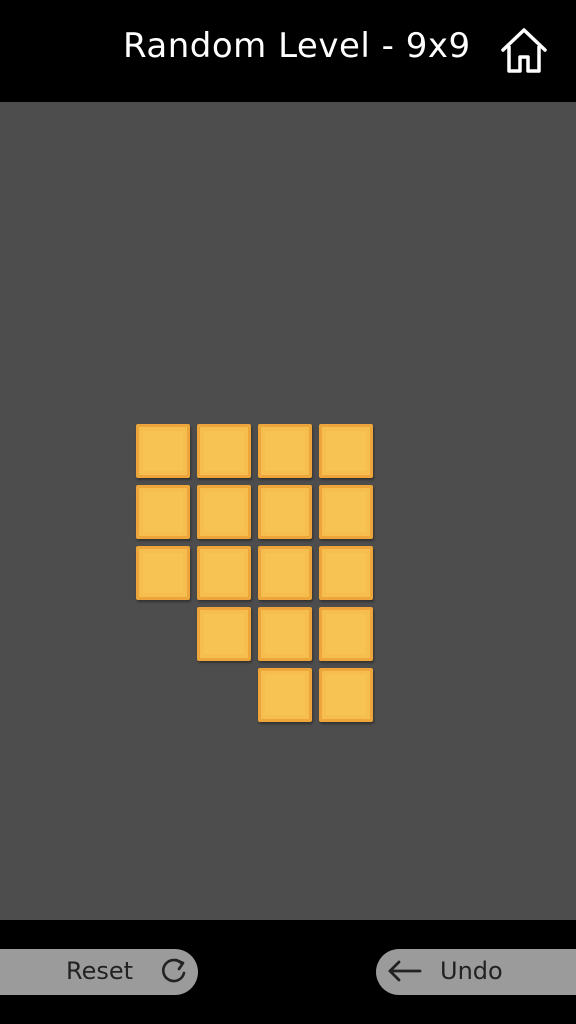 This screenshot has height=1024, width=576. Describe the element at coordinates (288, 972) in the screenshot. I see `bottom-bar: Reset Undo` at that location.